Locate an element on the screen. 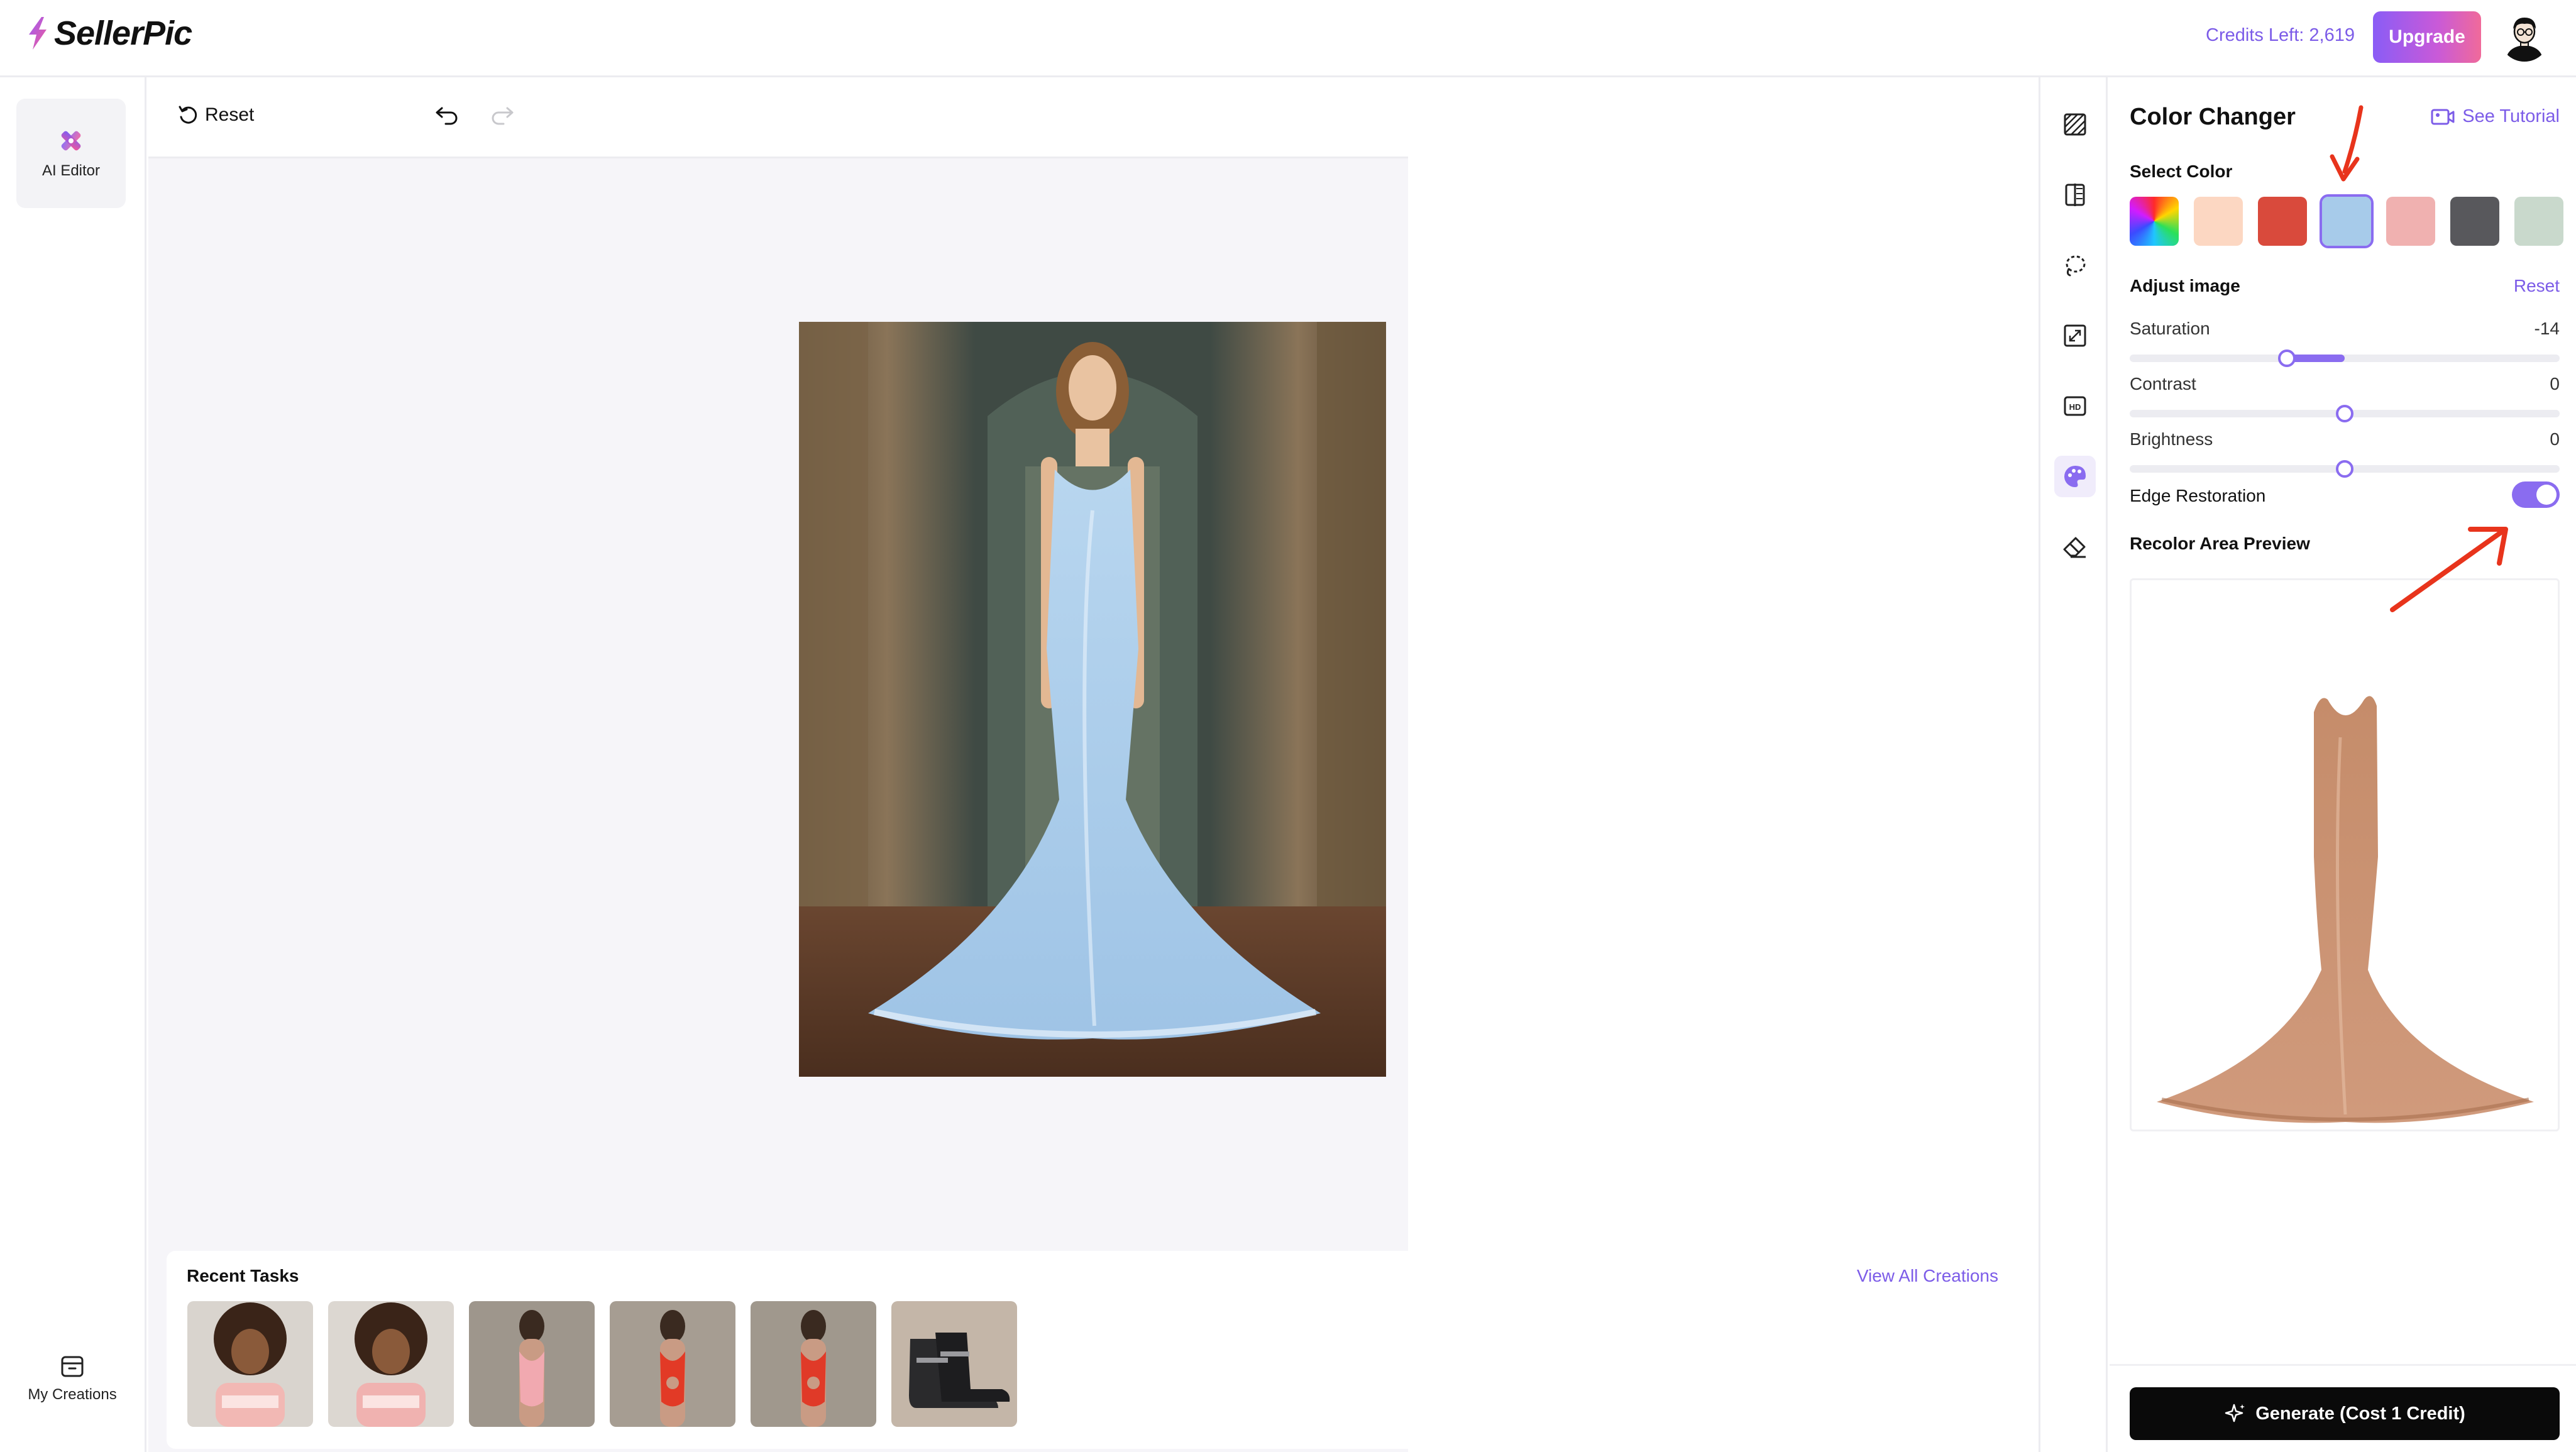 The width and height of the screenshot is (2576, 1452). generate-button: Generate (Cost 1 Credit) is located at coordinates (2345, 1413).